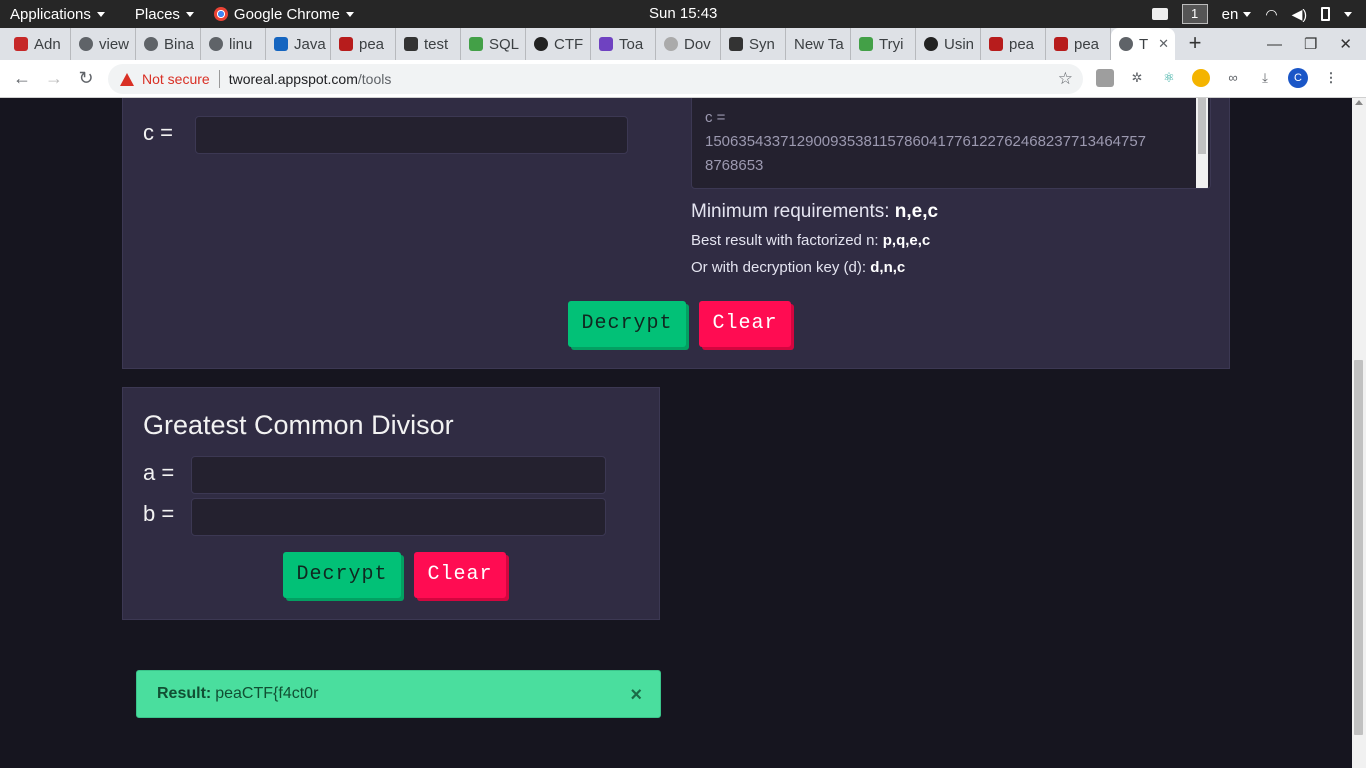  What do you see at coordinates (159, 472) in the screenshot?
I see `a-label: a =` at bounding box center [159, 472].